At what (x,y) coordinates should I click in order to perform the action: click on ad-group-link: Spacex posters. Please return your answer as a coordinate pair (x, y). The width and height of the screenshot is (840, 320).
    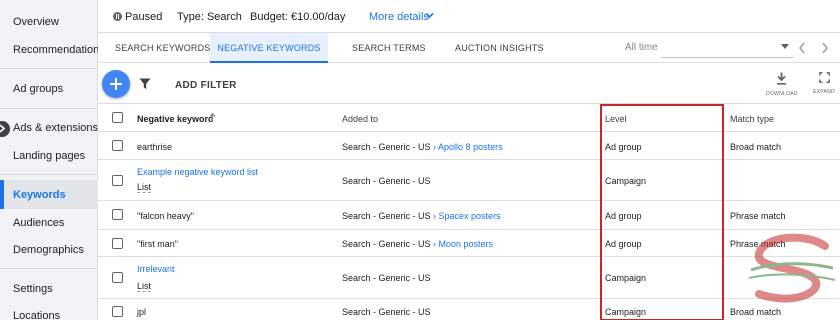
    Looking at the image, I should click on (470, 216).